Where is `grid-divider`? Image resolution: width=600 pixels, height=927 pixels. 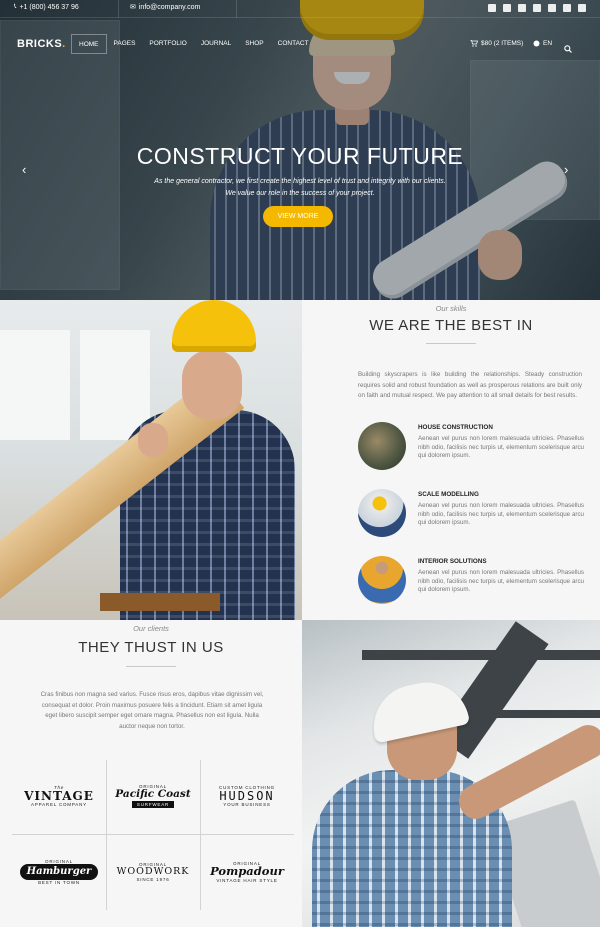
grid-divider is located at coordinates (153, 834).